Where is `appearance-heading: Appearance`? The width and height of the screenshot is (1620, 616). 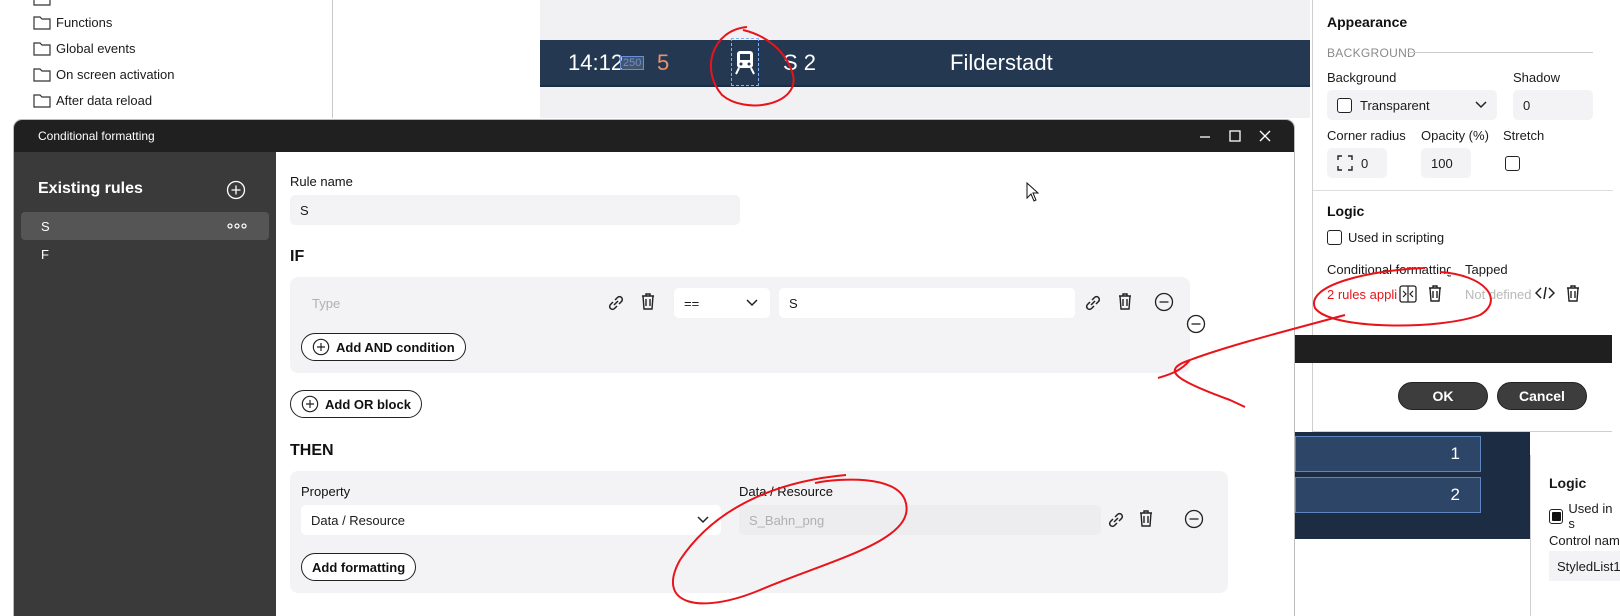 appearance-heading: Appearance is located at coordinates (1367, 22).